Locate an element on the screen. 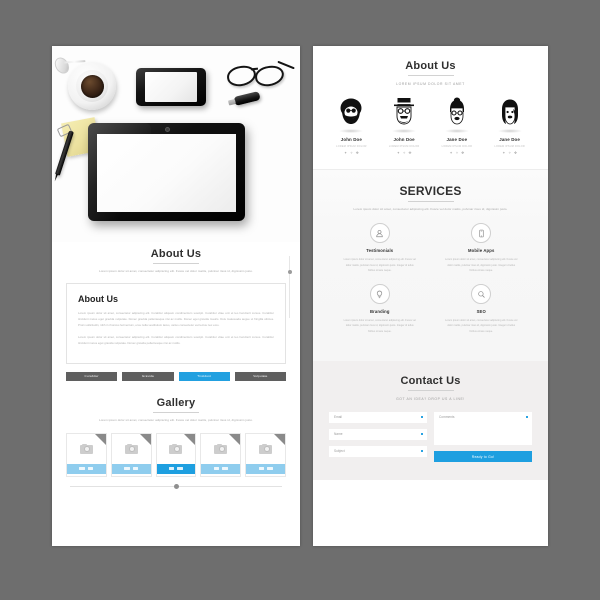 Image resolution: width=600 pixels, height=600 pixels. carousel-knob is located at coordinates (176, 486).